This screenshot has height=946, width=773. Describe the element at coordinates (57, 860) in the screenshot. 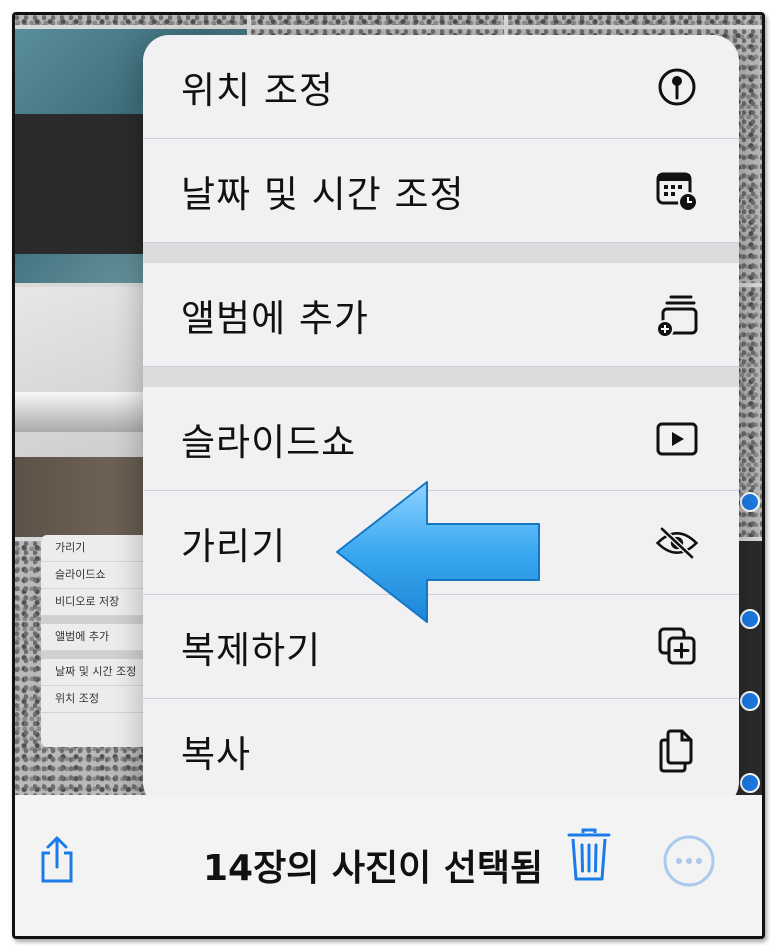

I see `share-icon` at that location.